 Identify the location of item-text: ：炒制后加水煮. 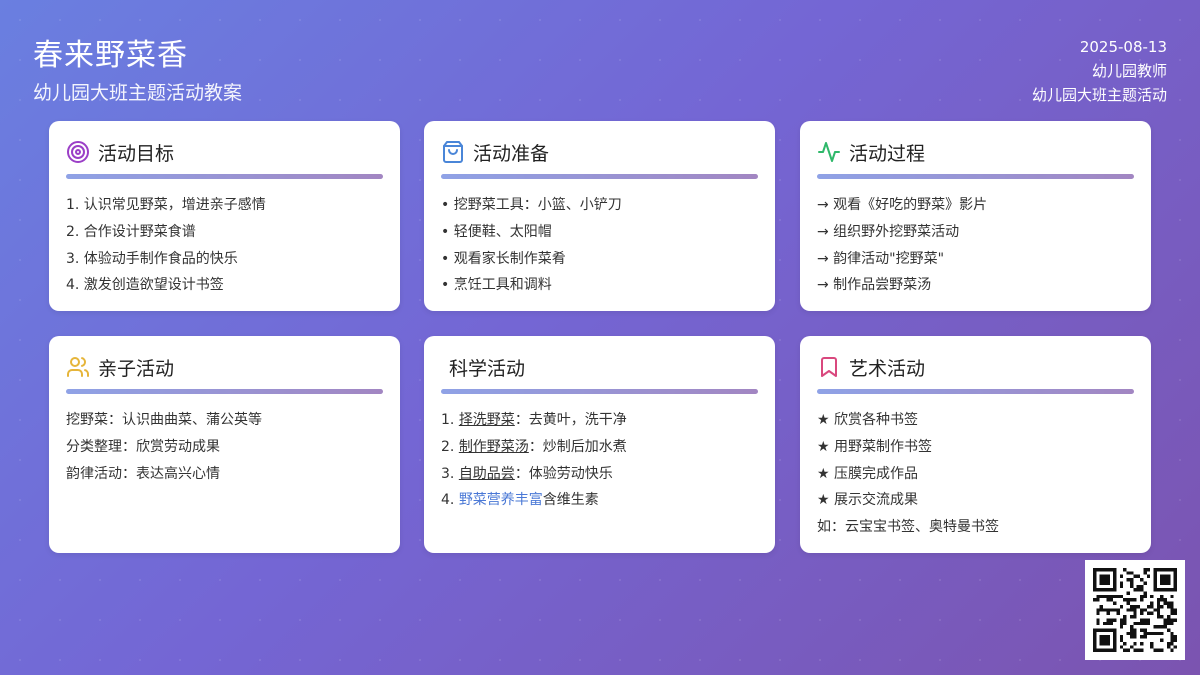
(577, 446).